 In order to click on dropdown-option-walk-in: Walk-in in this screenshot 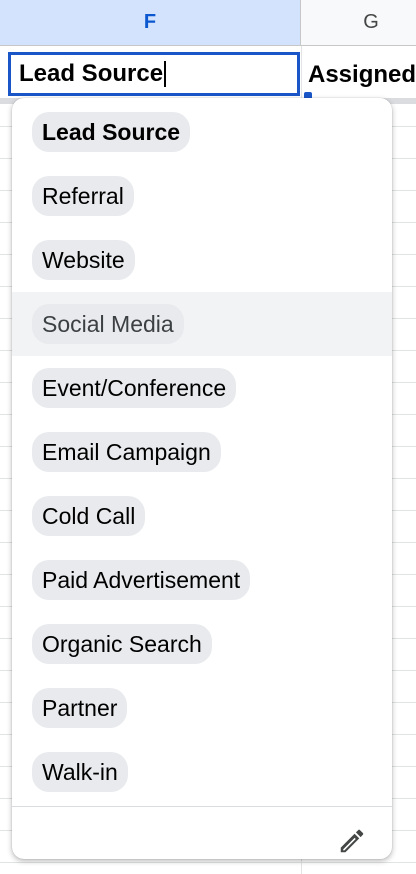, I will do `click(202, 772)`.